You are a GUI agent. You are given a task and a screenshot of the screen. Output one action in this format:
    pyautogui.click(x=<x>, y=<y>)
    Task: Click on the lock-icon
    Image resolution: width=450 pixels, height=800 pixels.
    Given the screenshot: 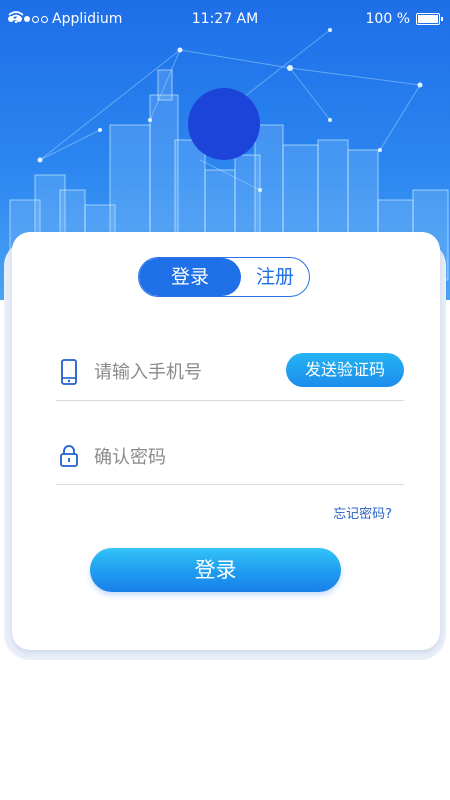 What is the action you would take?
    pyautogui.click(x=69, y=456)
    